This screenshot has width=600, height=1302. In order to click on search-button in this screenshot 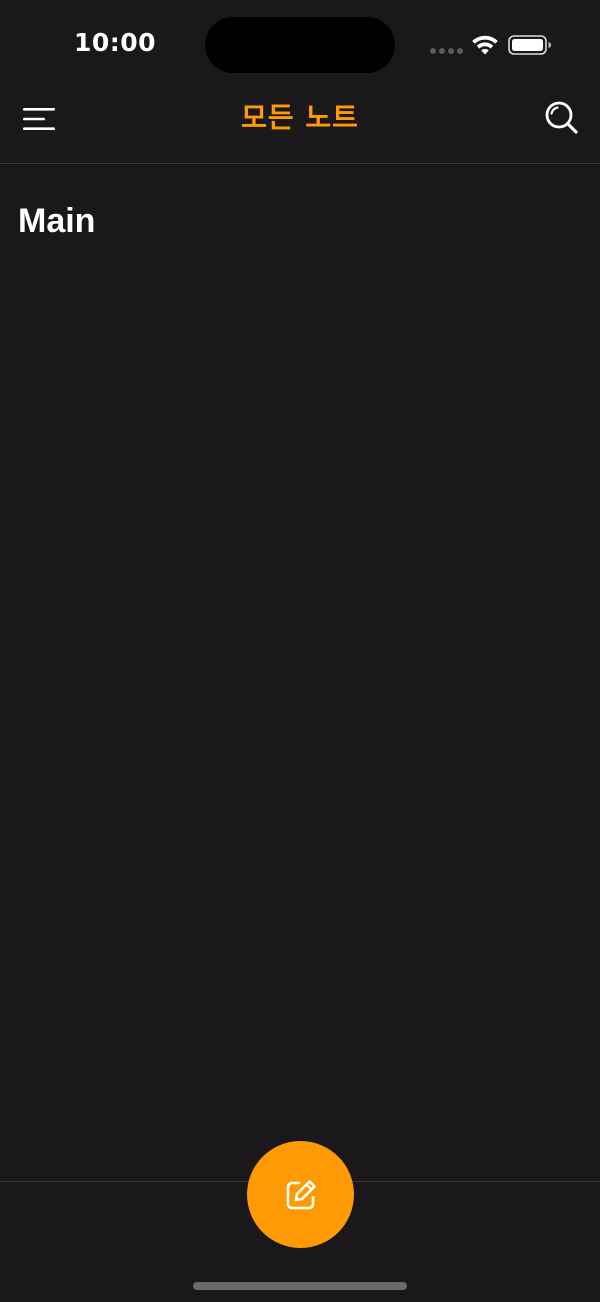, I will do `click(562, 118)`.